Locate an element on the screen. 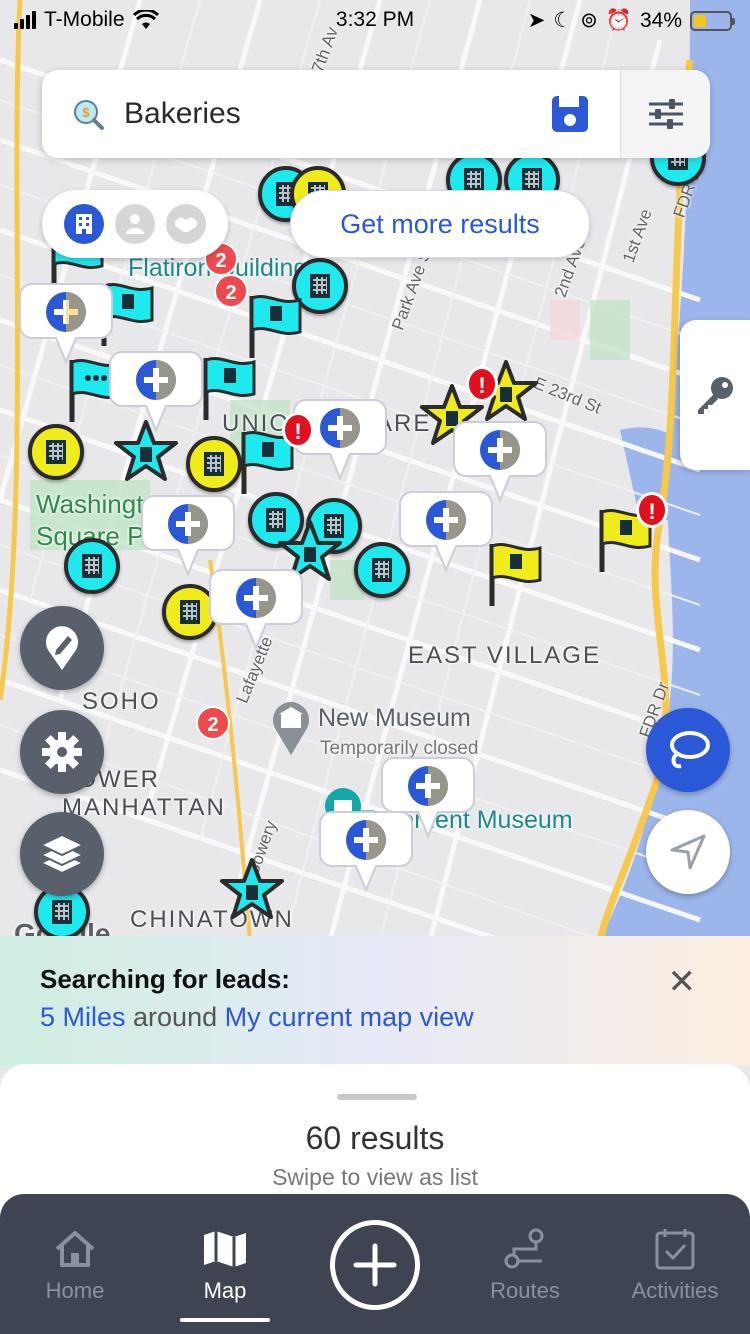  area-link: My current map view is located at coordinates (349, 1017).